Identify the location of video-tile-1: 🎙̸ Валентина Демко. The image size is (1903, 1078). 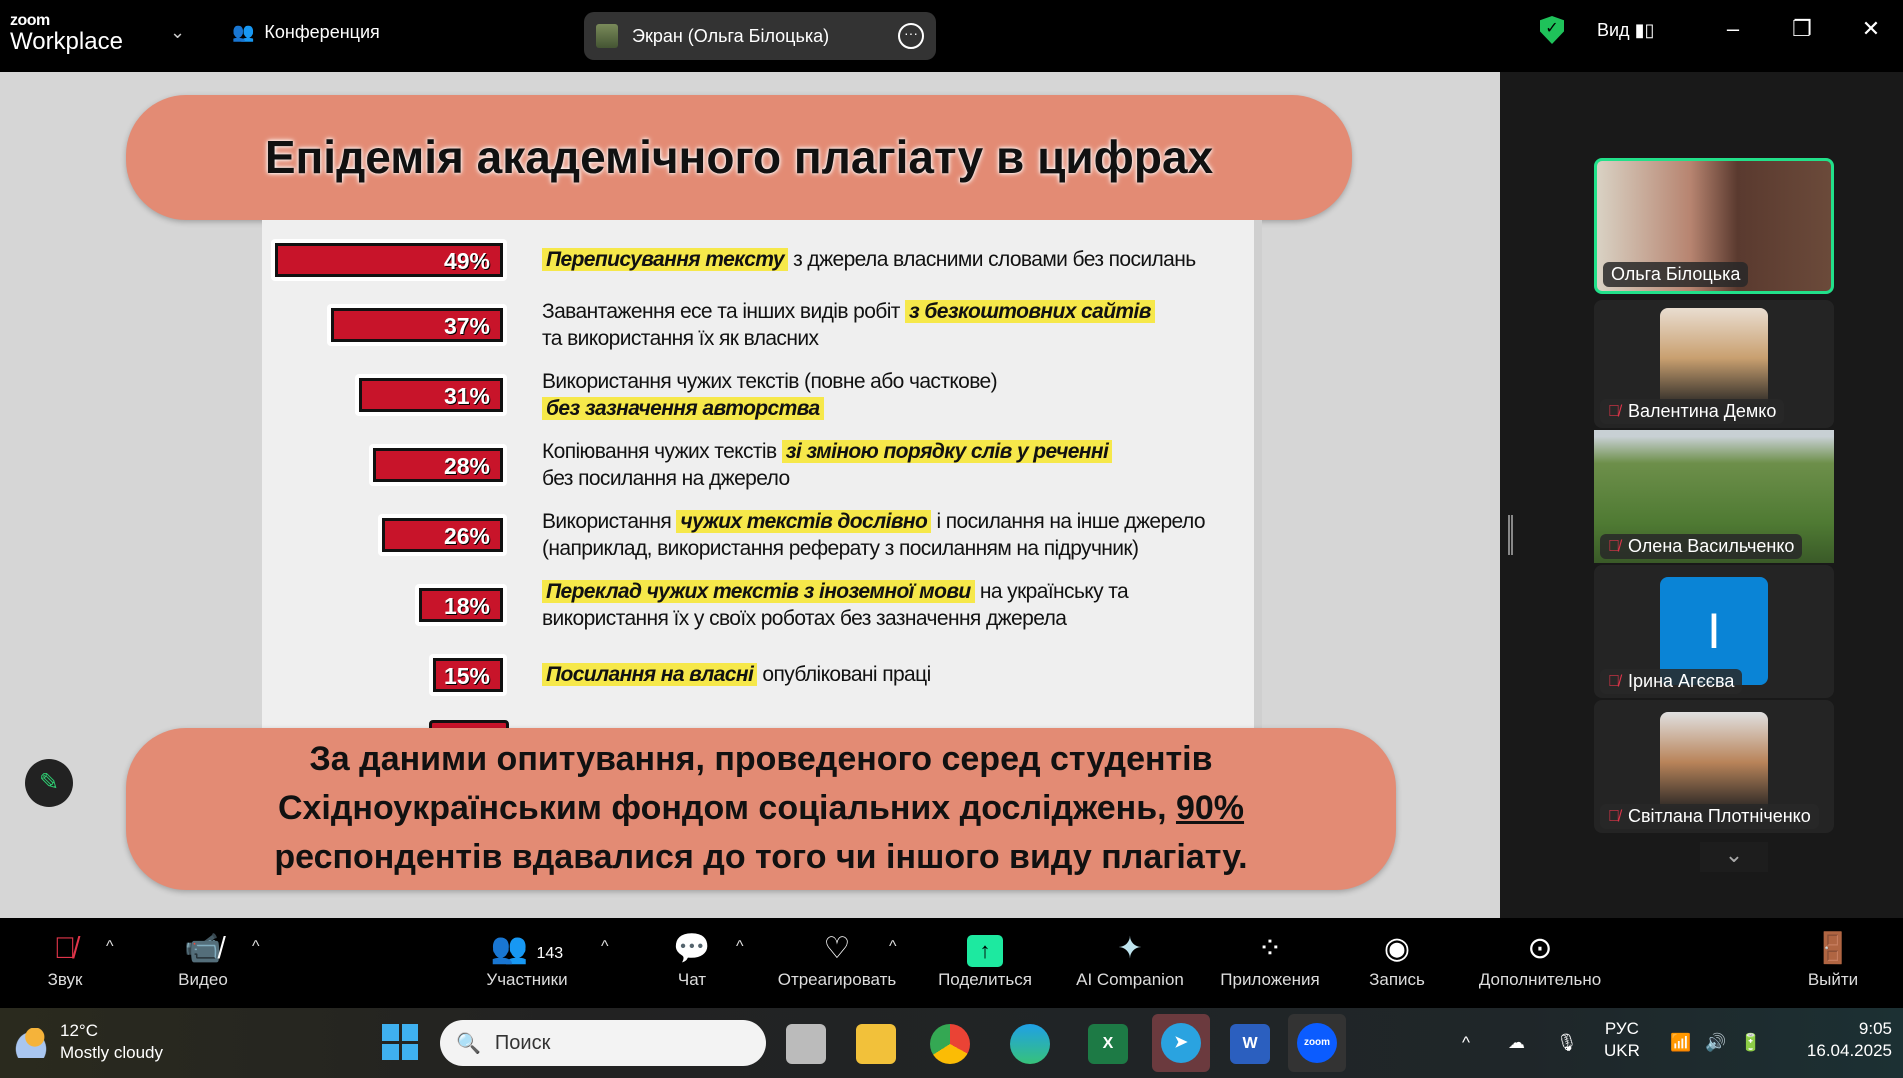
(1714, 364).